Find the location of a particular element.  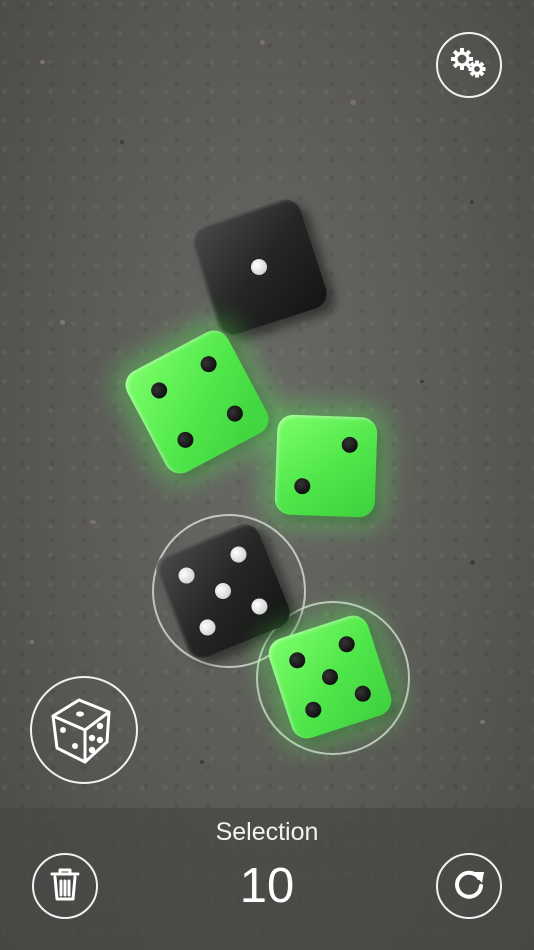

trash-icon is located at coordinates (65, 886).